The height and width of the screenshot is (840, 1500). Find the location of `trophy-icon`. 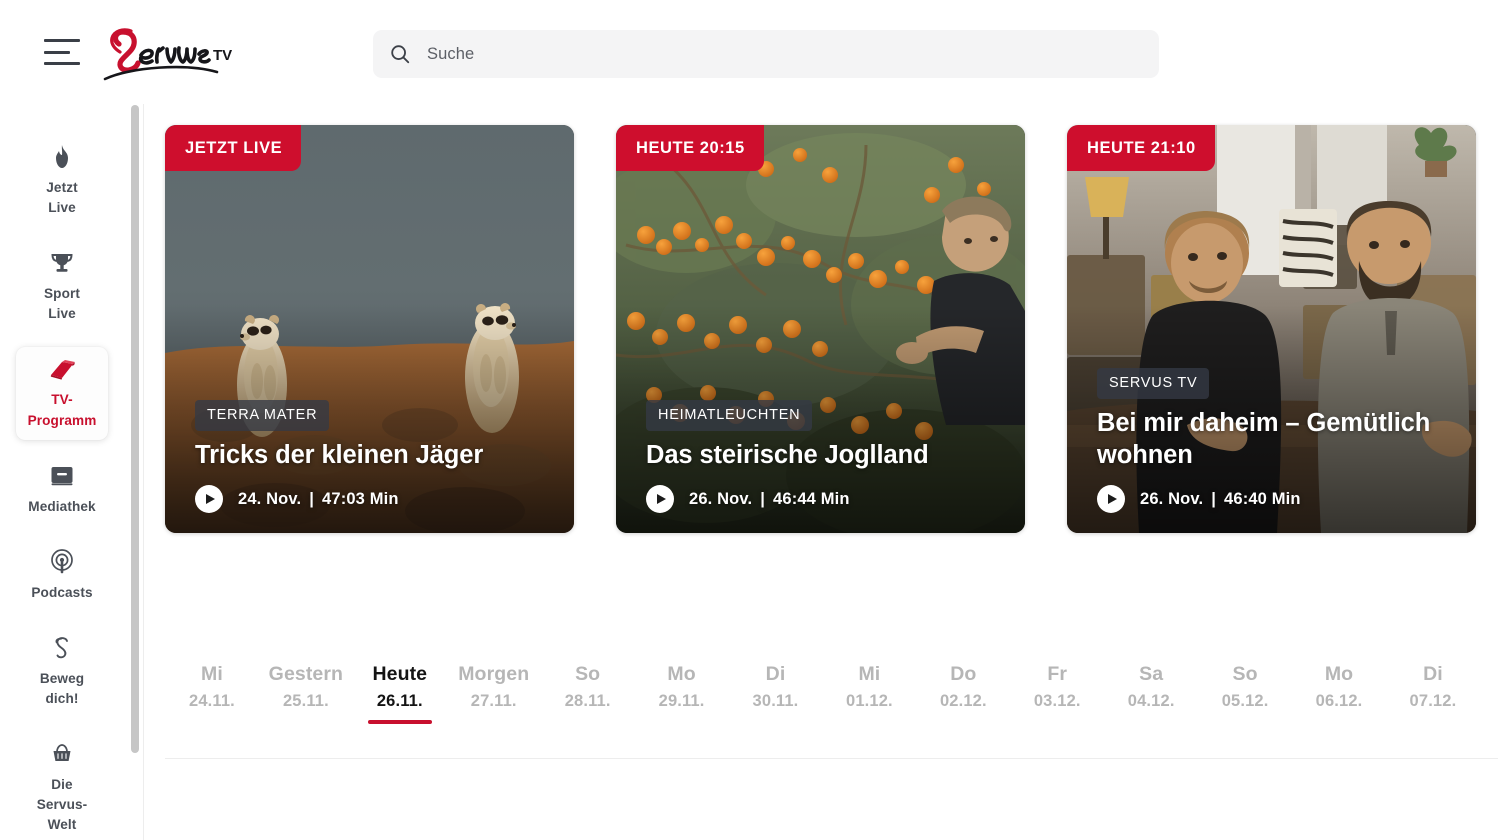

trophy-icon is located at coordinates (62, 263).